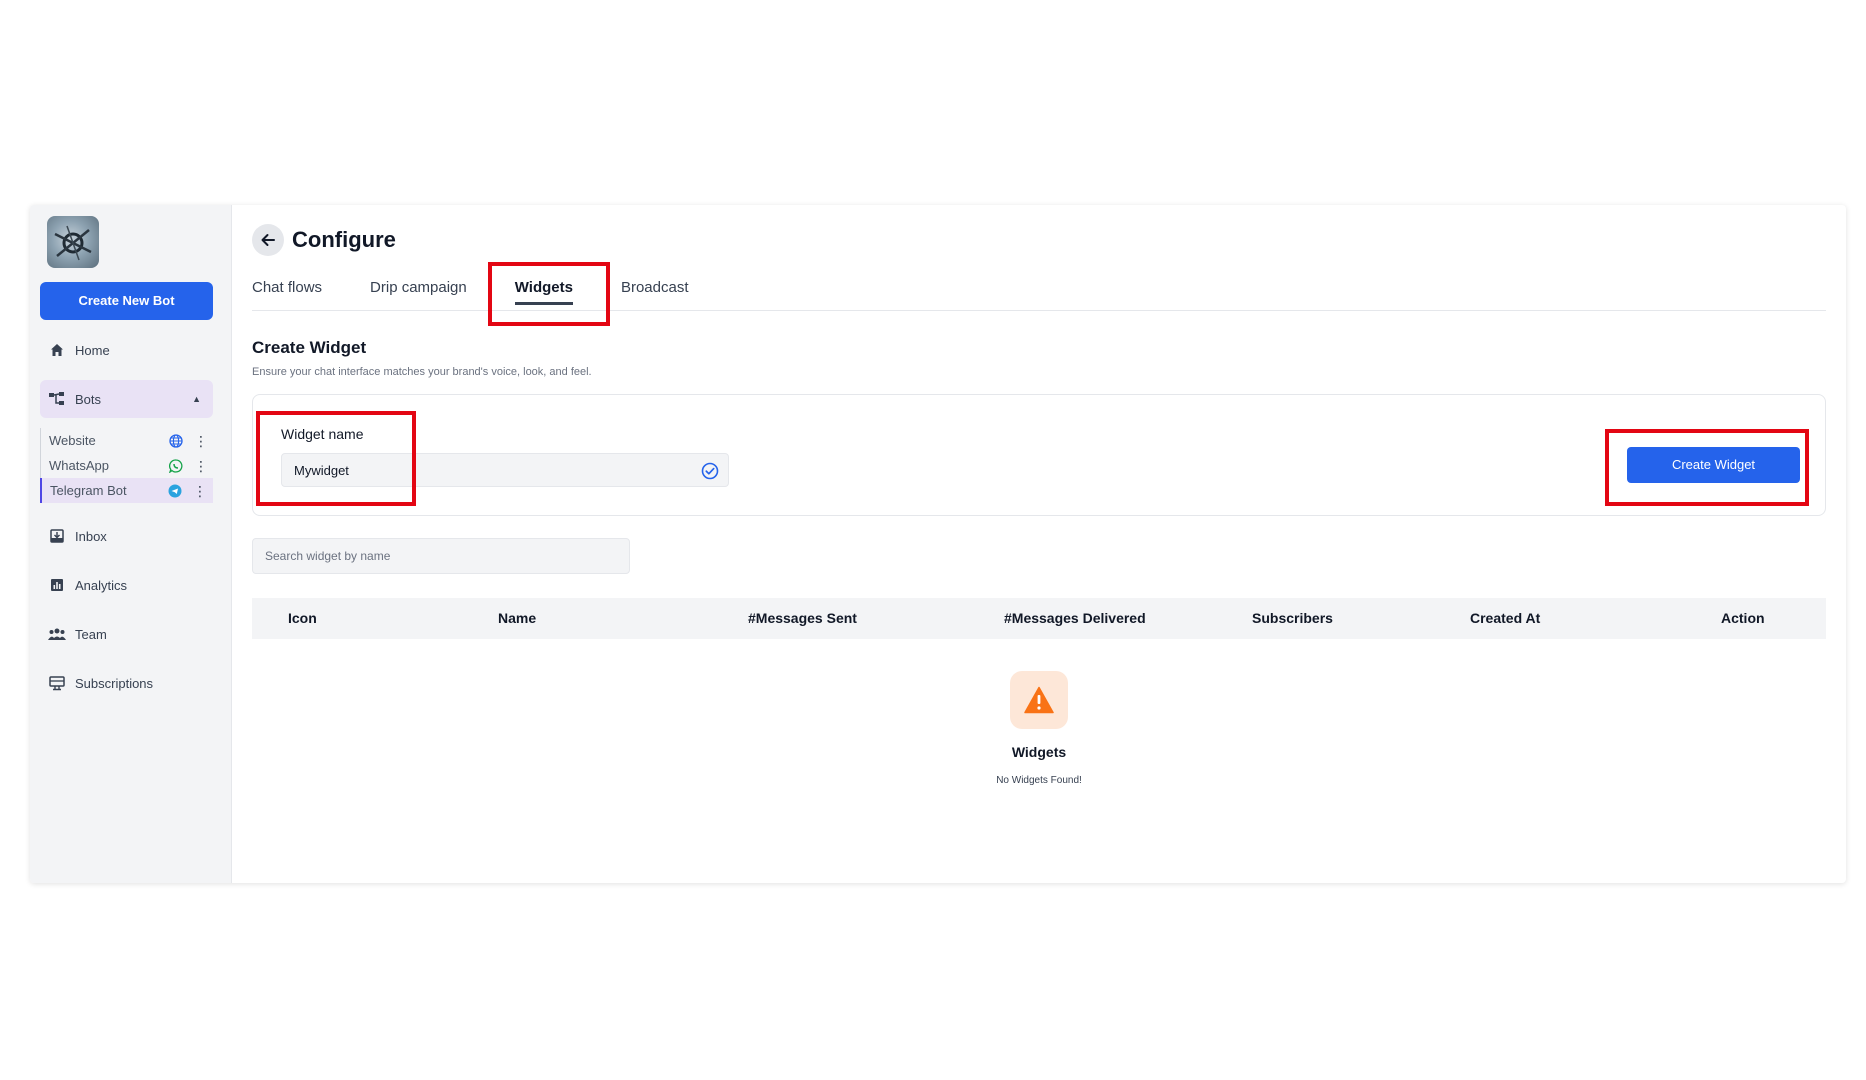 The image size is (1866, 1080). I want to click on bot-item-telegram: Telegram Bot ⋮, so click(126, 490).